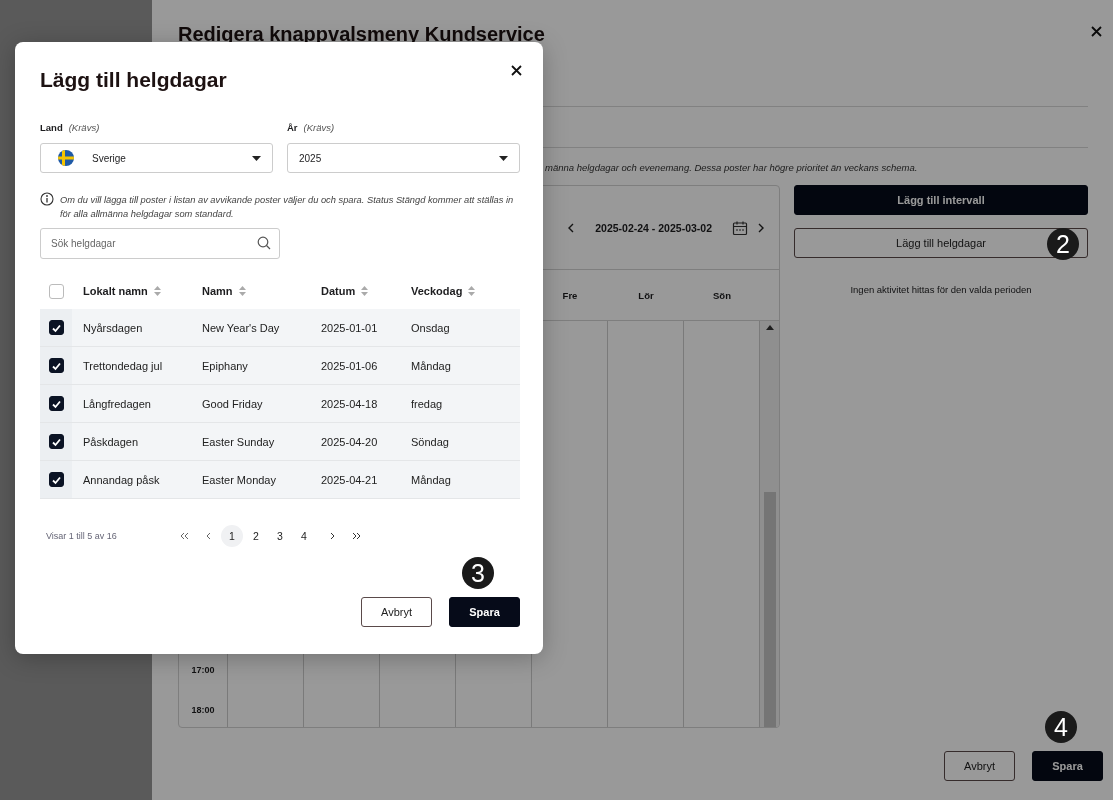 This screenshot has height=800, width=1113. I want to click on flag-icon, so click(66, 158).